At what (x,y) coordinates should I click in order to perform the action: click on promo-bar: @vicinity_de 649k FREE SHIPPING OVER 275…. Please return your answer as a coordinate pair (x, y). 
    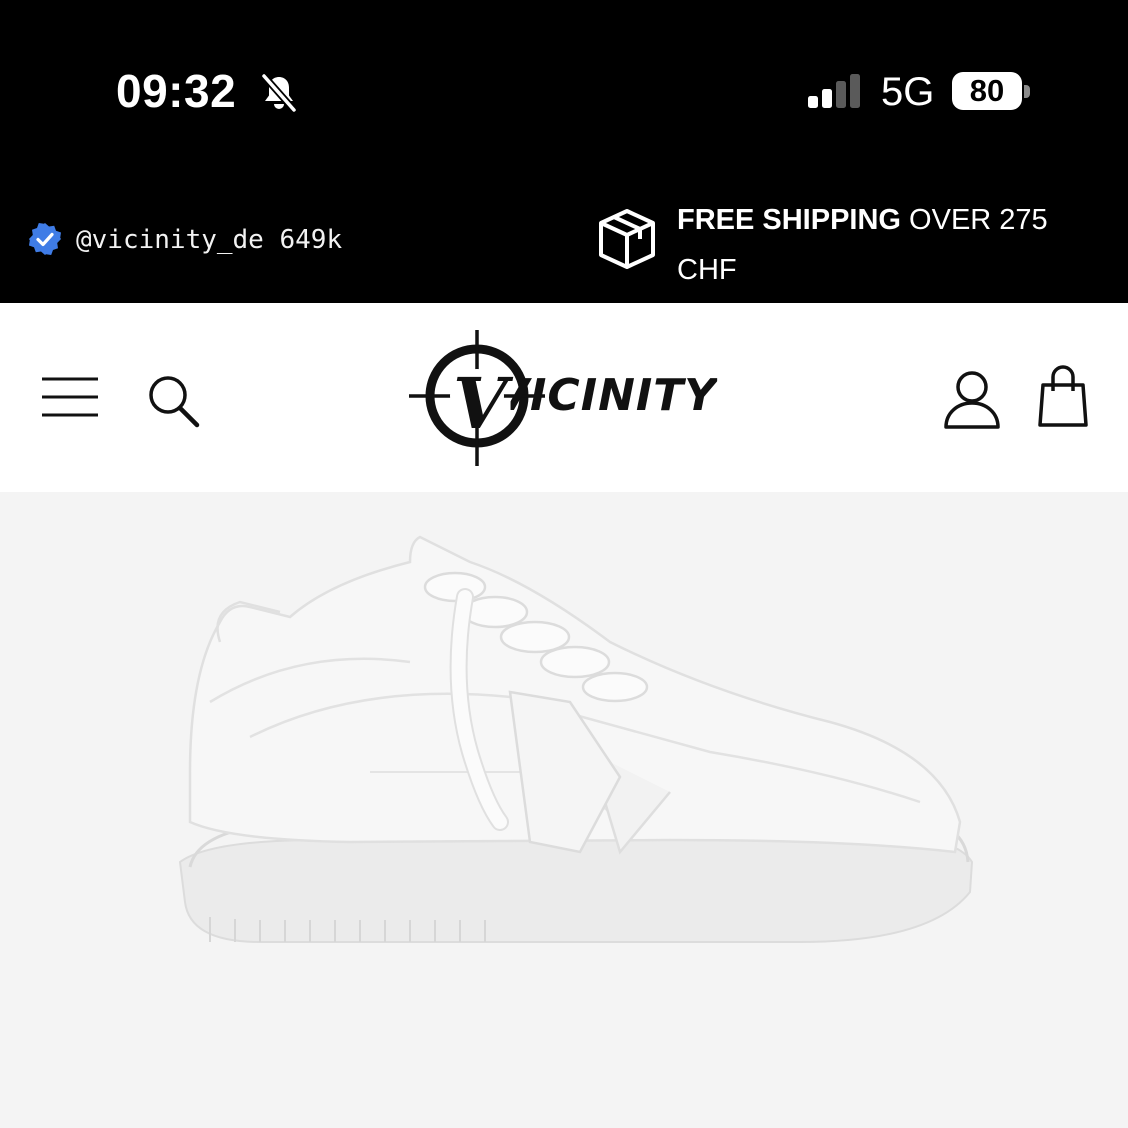
    Looking at the image, I should click on (564, 244).